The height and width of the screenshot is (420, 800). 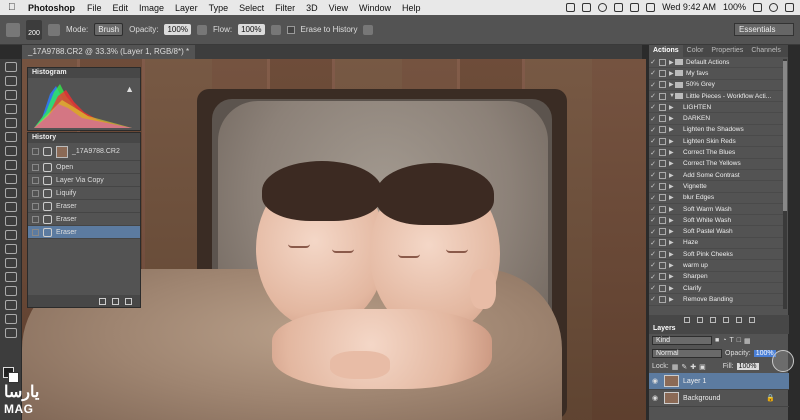 What do you see at coordinates (251, 29) in the screenshot?
I see `flow-input: 100%` at bounding box center [251, 29].